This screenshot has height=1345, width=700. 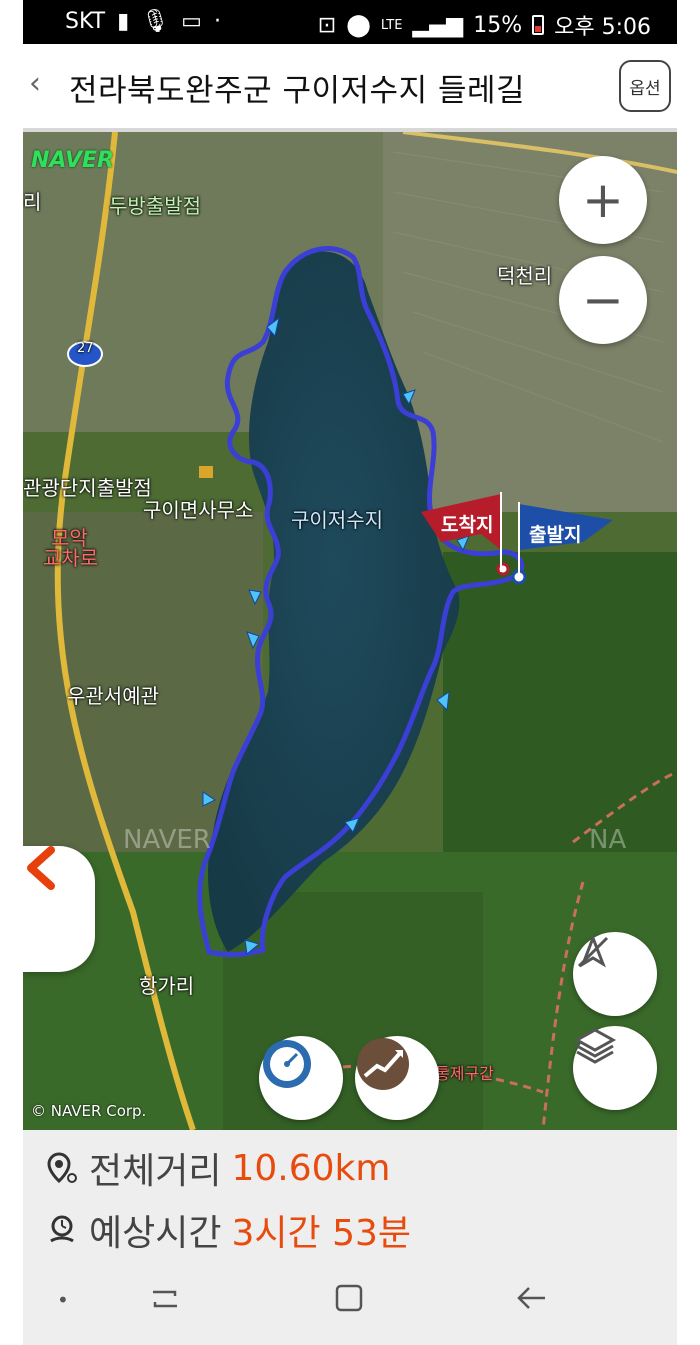 I want to click on status-bar: SKT ▮ 🎙 ▭ · ⊡ ⬤ LTE ▂▄▆ 15% 오후 5:06, so click(x=350, y=22).